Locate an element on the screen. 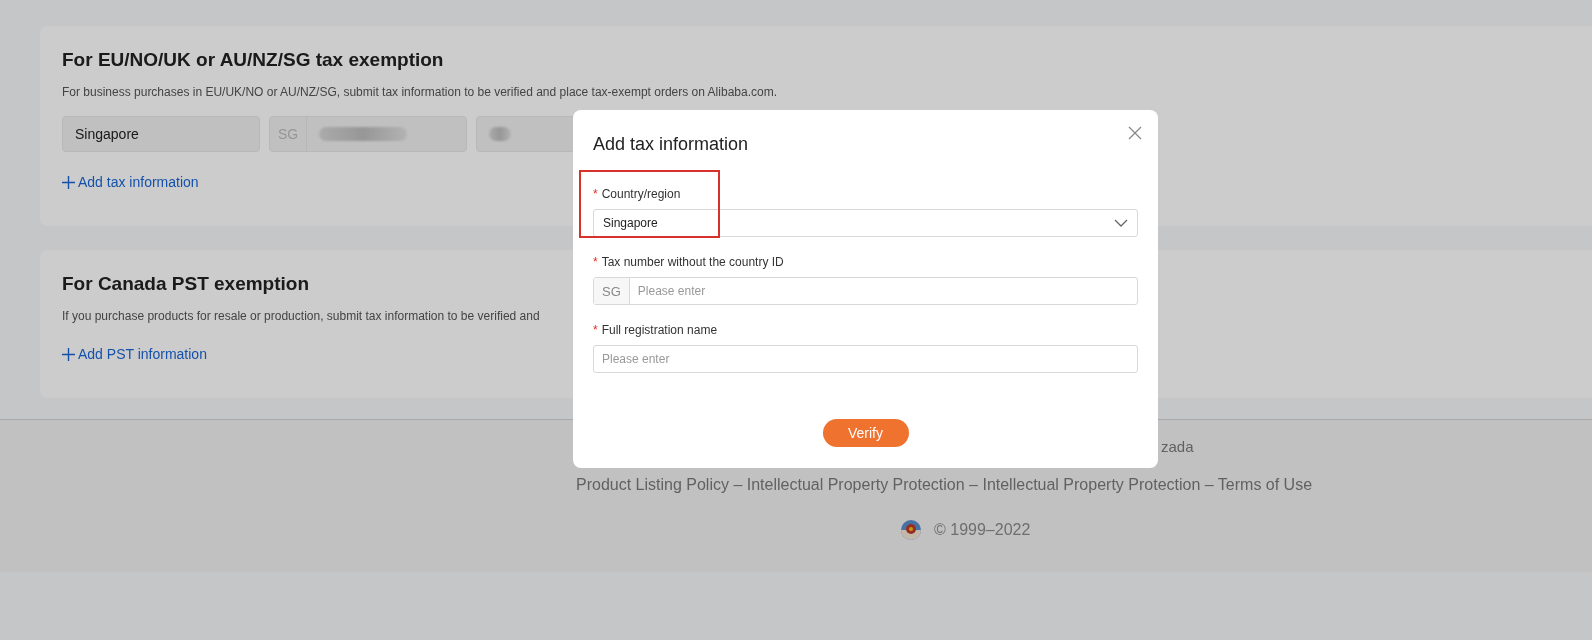  footer-text: zada is located at coordinates (1177, 447).